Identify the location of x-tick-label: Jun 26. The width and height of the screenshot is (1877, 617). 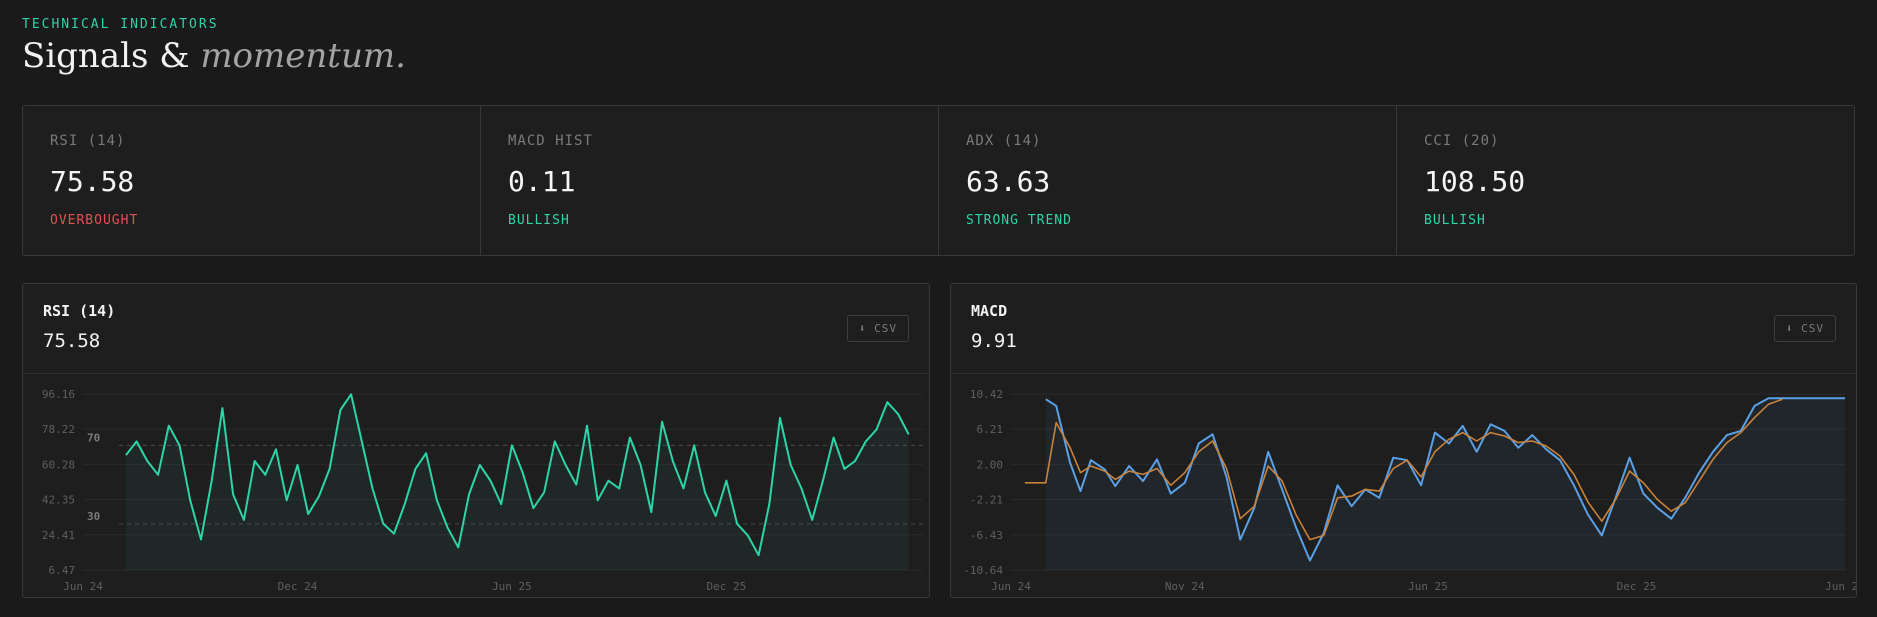
(1840, 586).